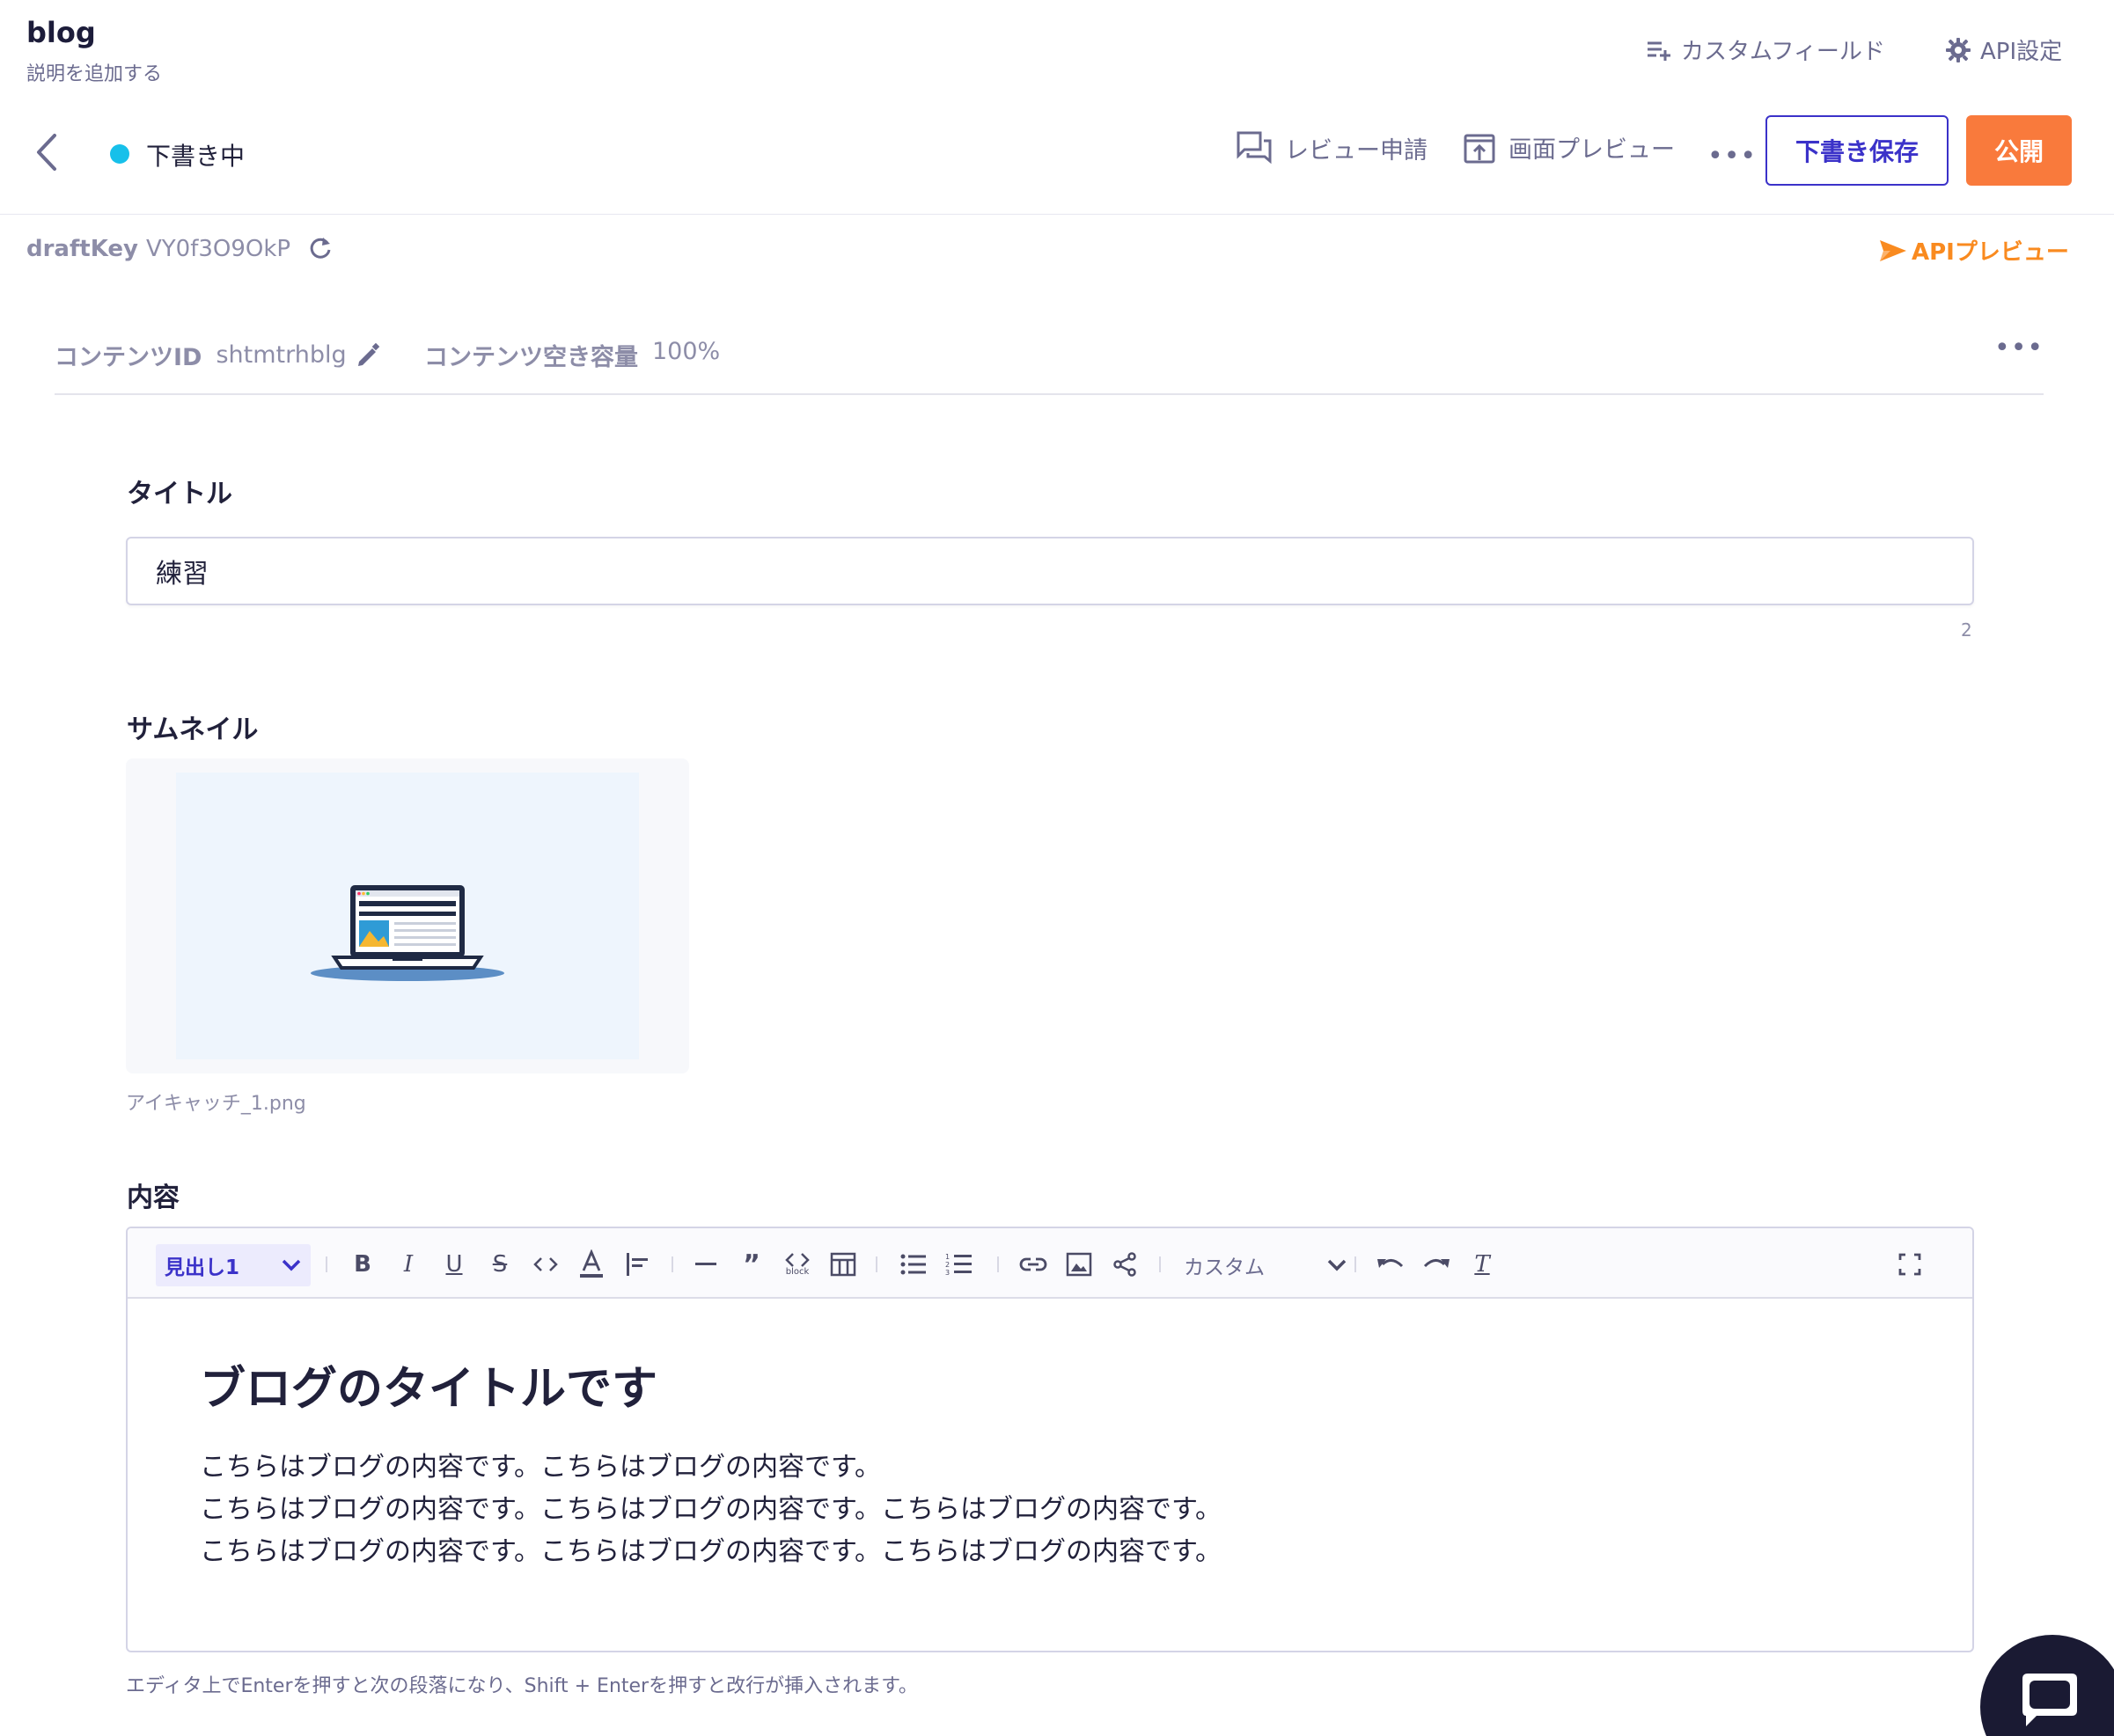 This screenshot has height=1736, width=2114. What do you see at coordinates (686, 351) in the screenshot?
I see `capacity-value: 100%` at bounding box center [686, 351].